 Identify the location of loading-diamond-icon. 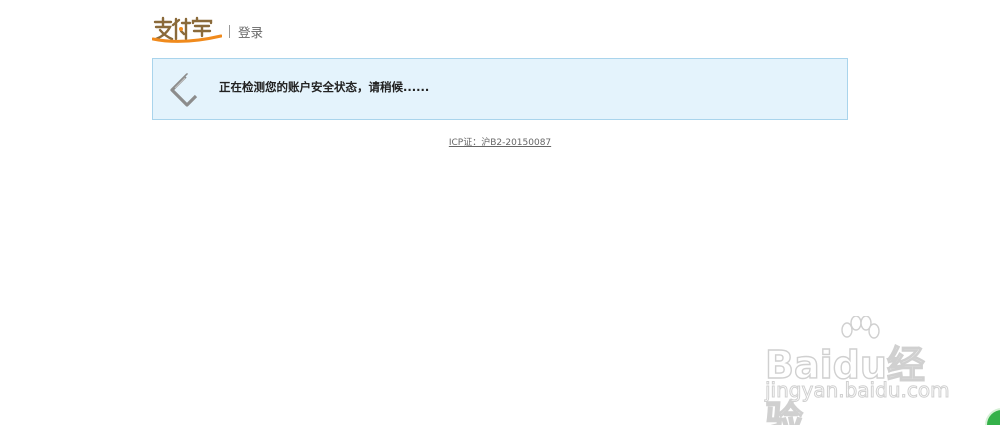
(187, 90).